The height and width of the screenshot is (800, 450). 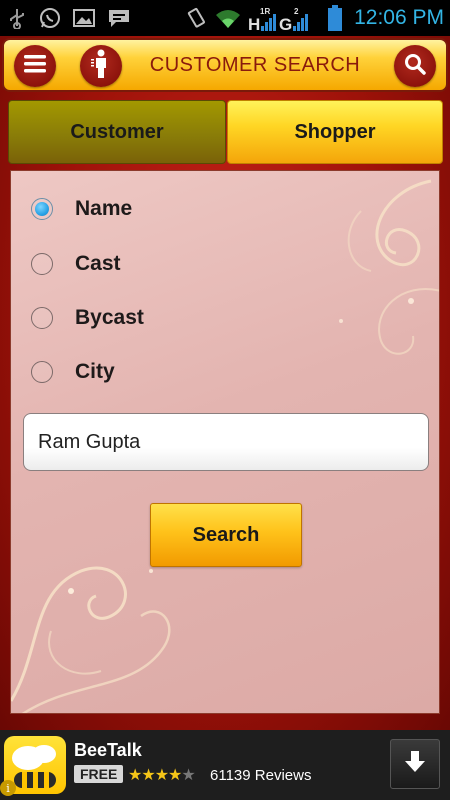 I want to click on search-button: Search, so click(x=226, y=535).